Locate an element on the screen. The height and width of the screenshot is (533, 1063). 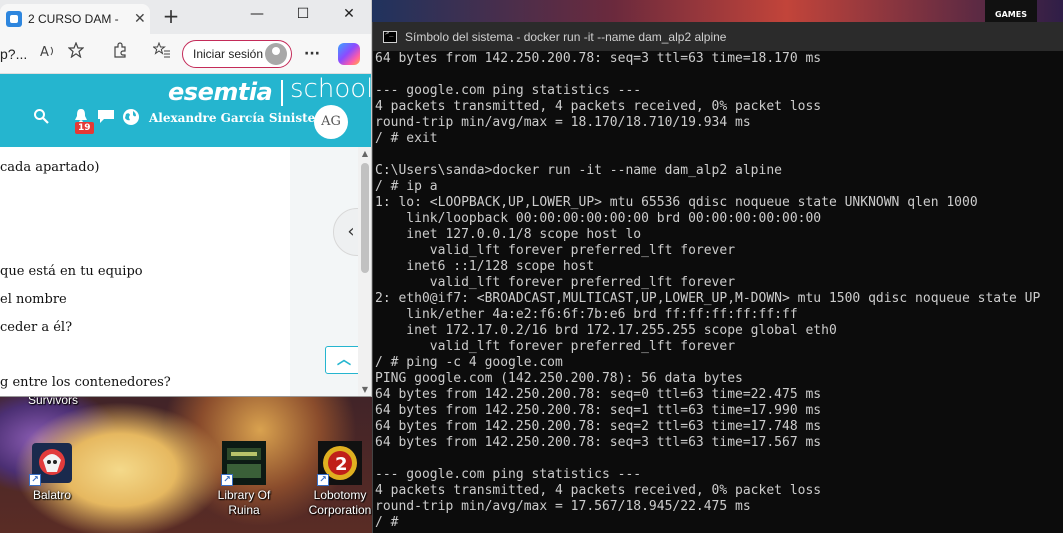
desktop-icon-library-of-ruina: ↗ Library Of Ruina is located at coordinates (244, 479).